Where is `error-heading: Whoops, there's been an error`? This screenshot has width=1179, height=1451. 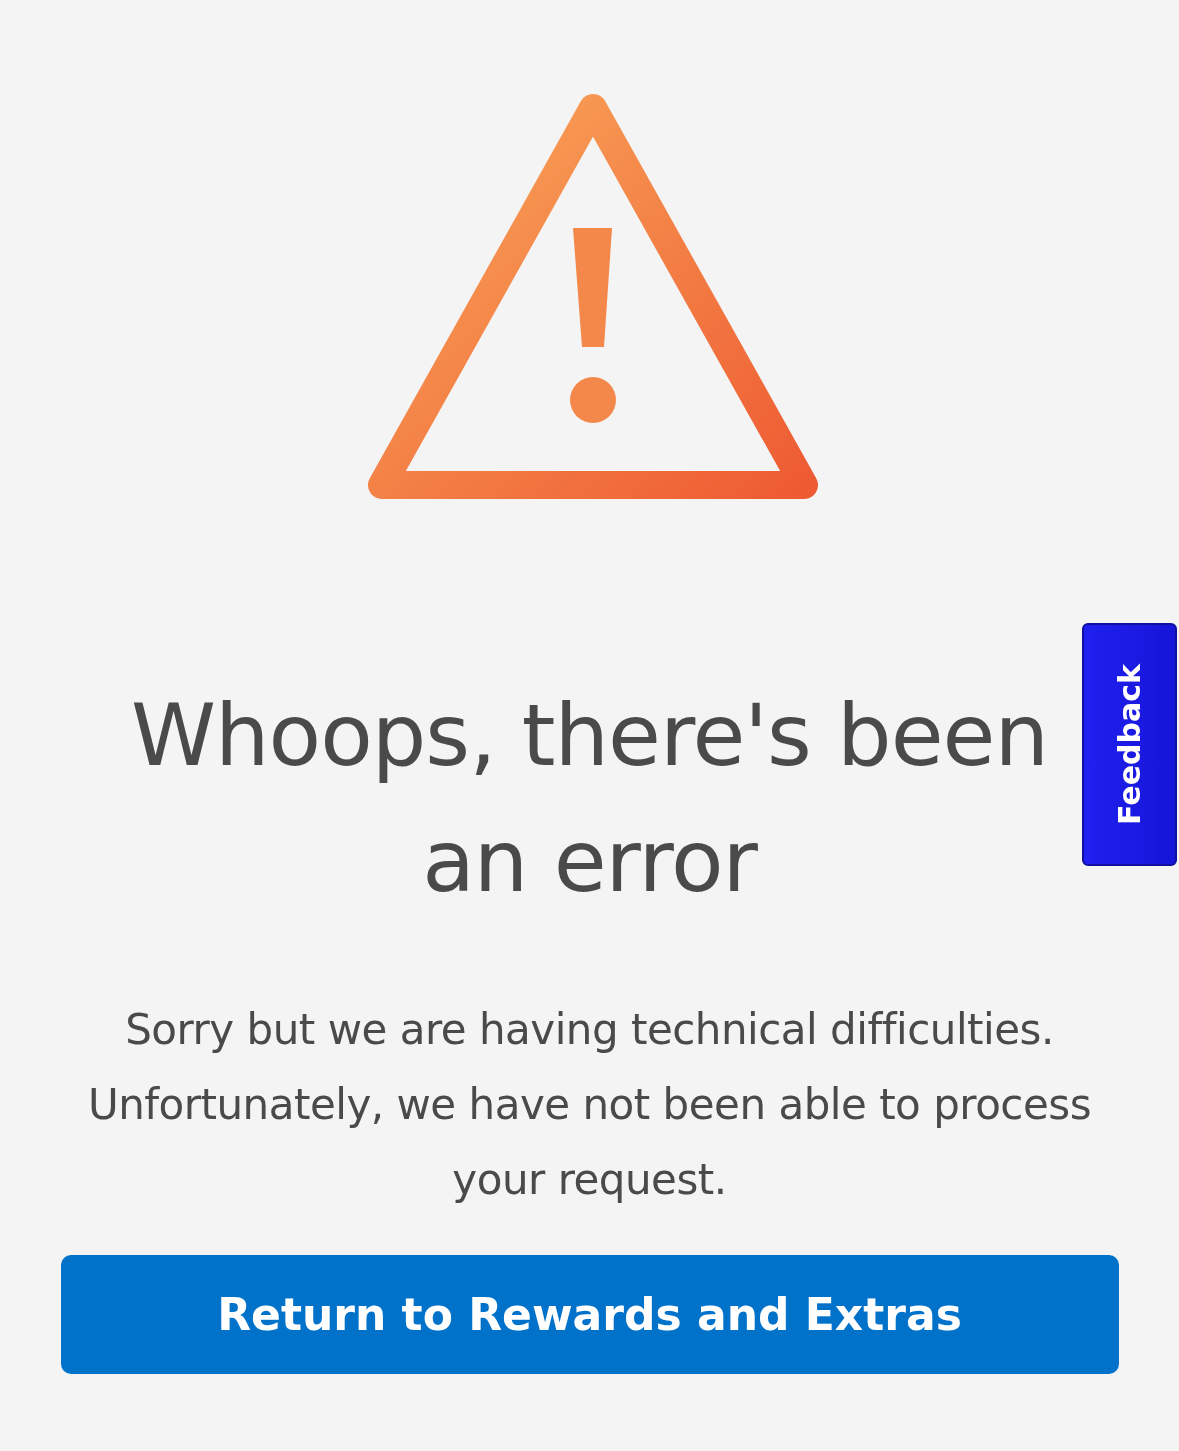 error-heading: Whoops, there's been an error is located at coordinates (589, 798).